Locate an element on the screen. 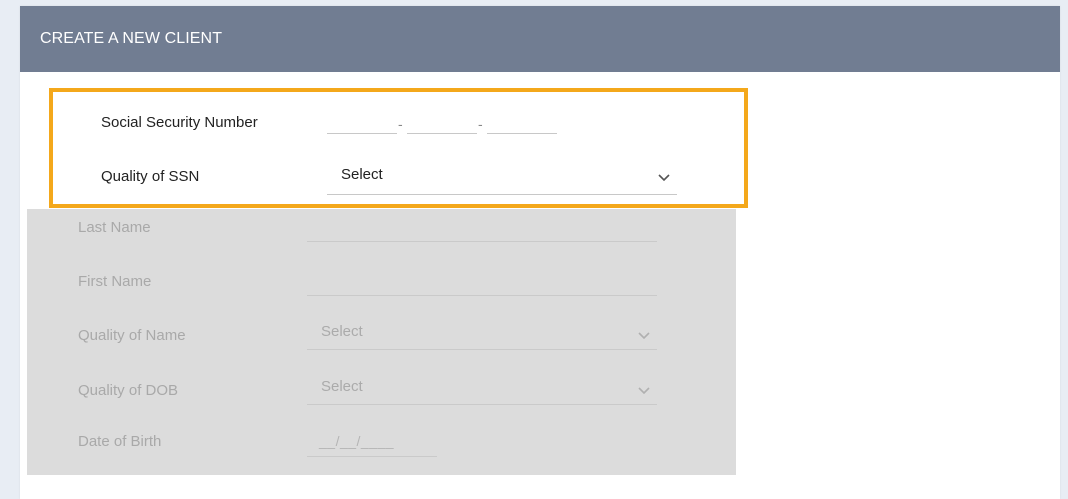 This screenshot has width=1068, height=499. date-of-birth-label: Date of Birth is located at coordinates (120, 441).